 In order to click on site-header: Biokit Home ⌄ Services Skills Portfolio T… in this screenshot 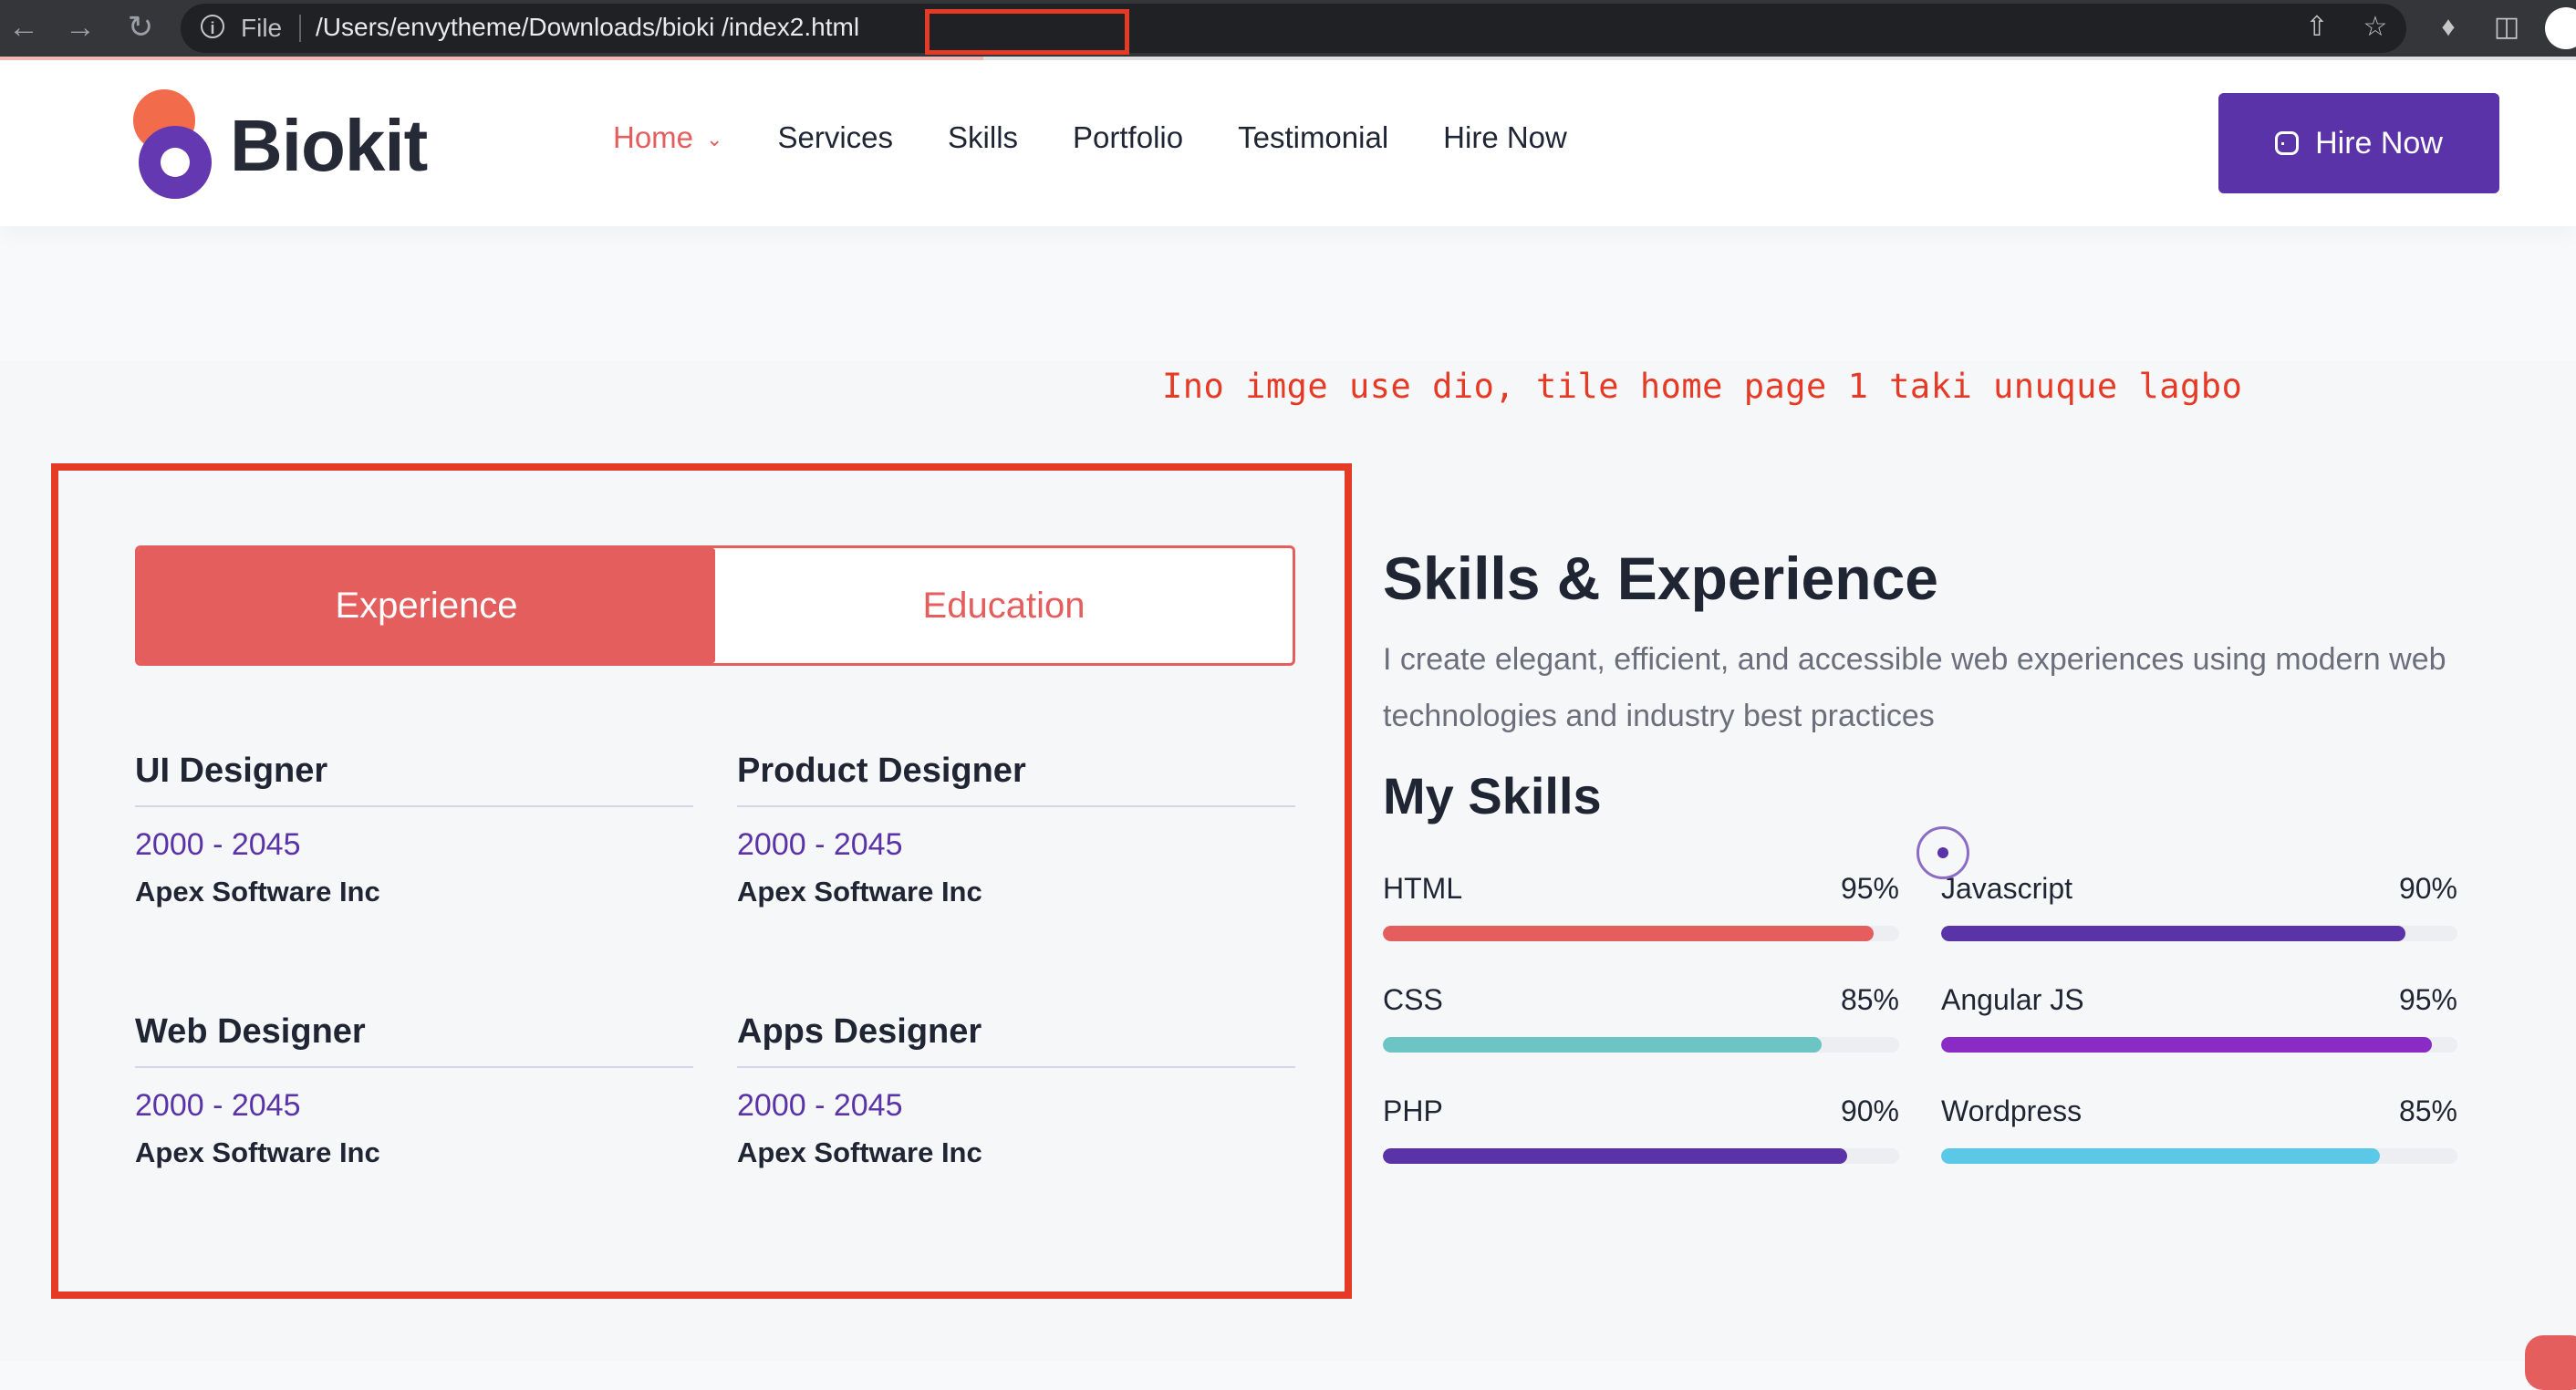, I will do `click(1288, 143)`.